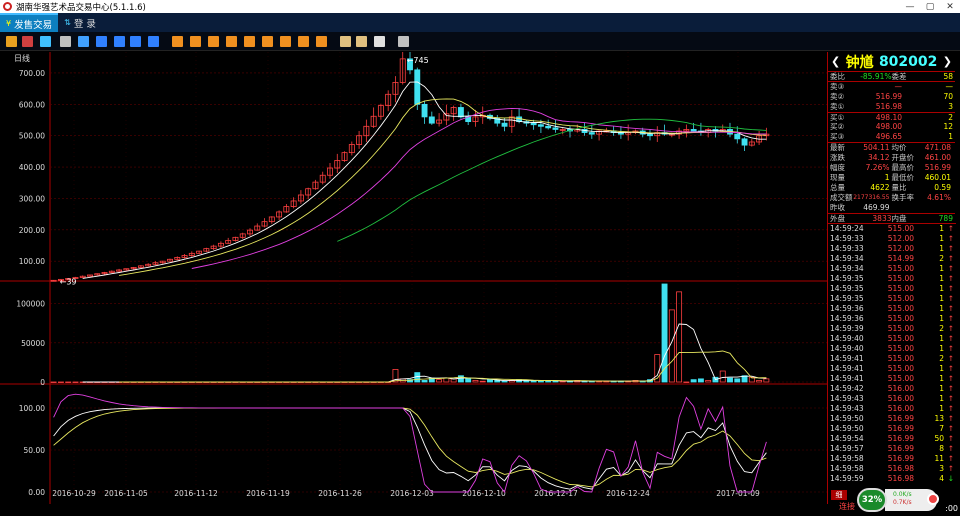 The height and width of the screenshot is (516, 960). Describe the element at coordinates (345, 41) in the screenshot. I see `zoom-in-icon` at that location.